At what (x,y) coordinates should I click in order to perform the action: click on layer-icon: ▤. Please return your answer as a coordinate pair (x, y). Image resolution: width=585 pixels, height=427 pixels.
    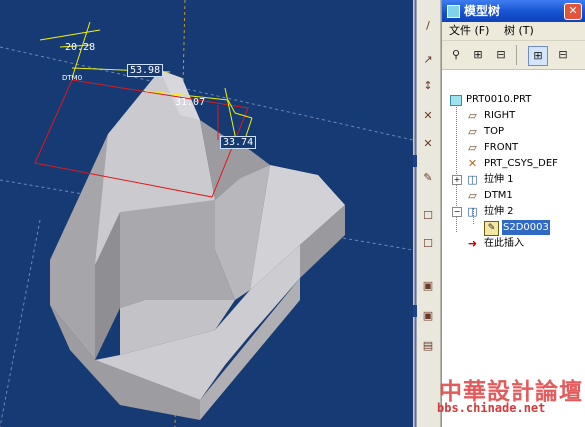
    Looking at the image, I should click on (428, 346).